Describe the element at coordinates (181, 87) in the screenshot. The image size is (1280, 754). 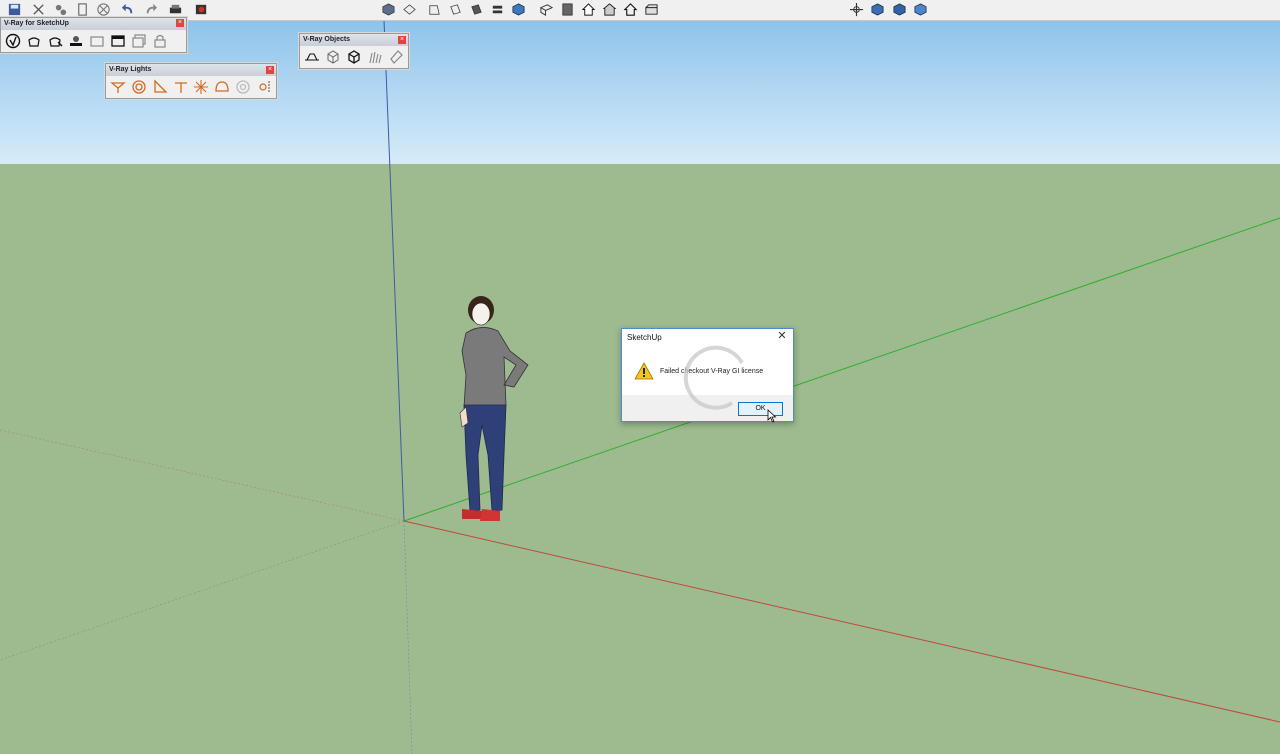
I see `ies-light-icon` at that location.